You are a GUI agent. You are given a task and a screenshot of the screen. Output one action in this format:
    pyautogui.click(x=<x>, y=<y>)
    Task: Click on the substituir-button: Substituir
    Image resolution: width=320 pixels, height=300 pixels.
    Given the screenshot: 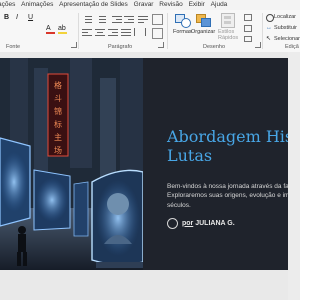 What is the action you would take?
    pyautogui.click(x=285, y=28)
    